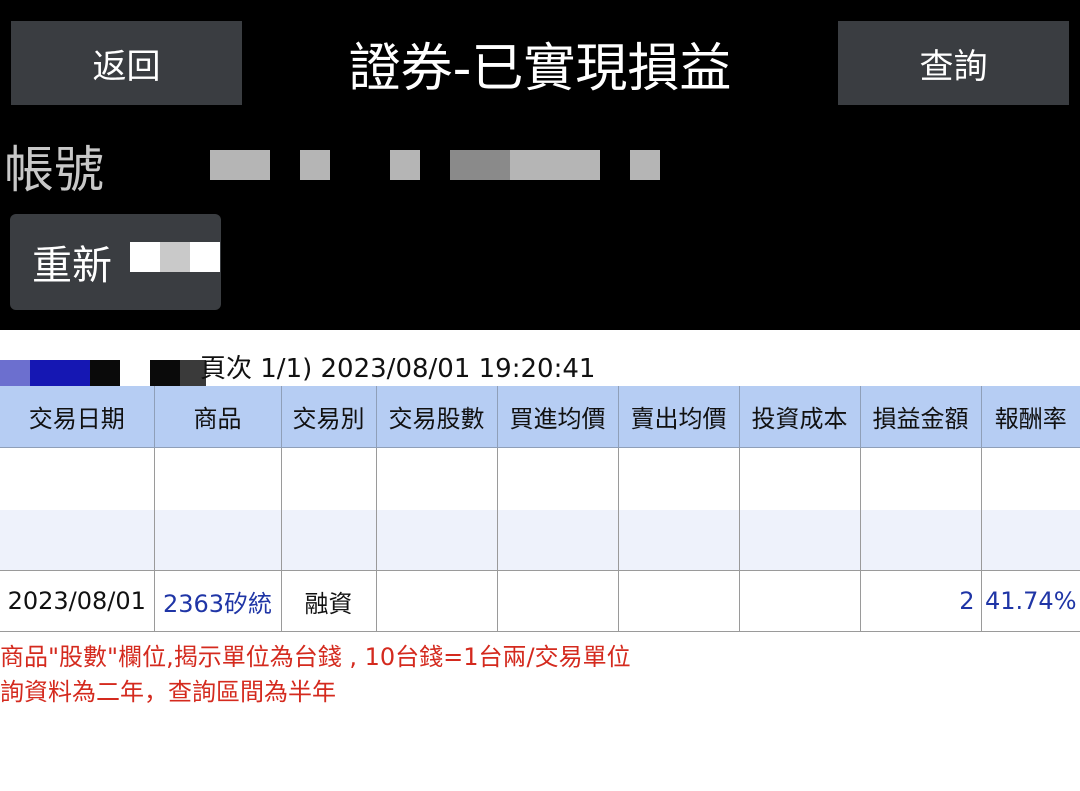  Describe the element at coordinates (217, 601) in the screenshot. I see `cell-product-link: 2363矽統` at that location.